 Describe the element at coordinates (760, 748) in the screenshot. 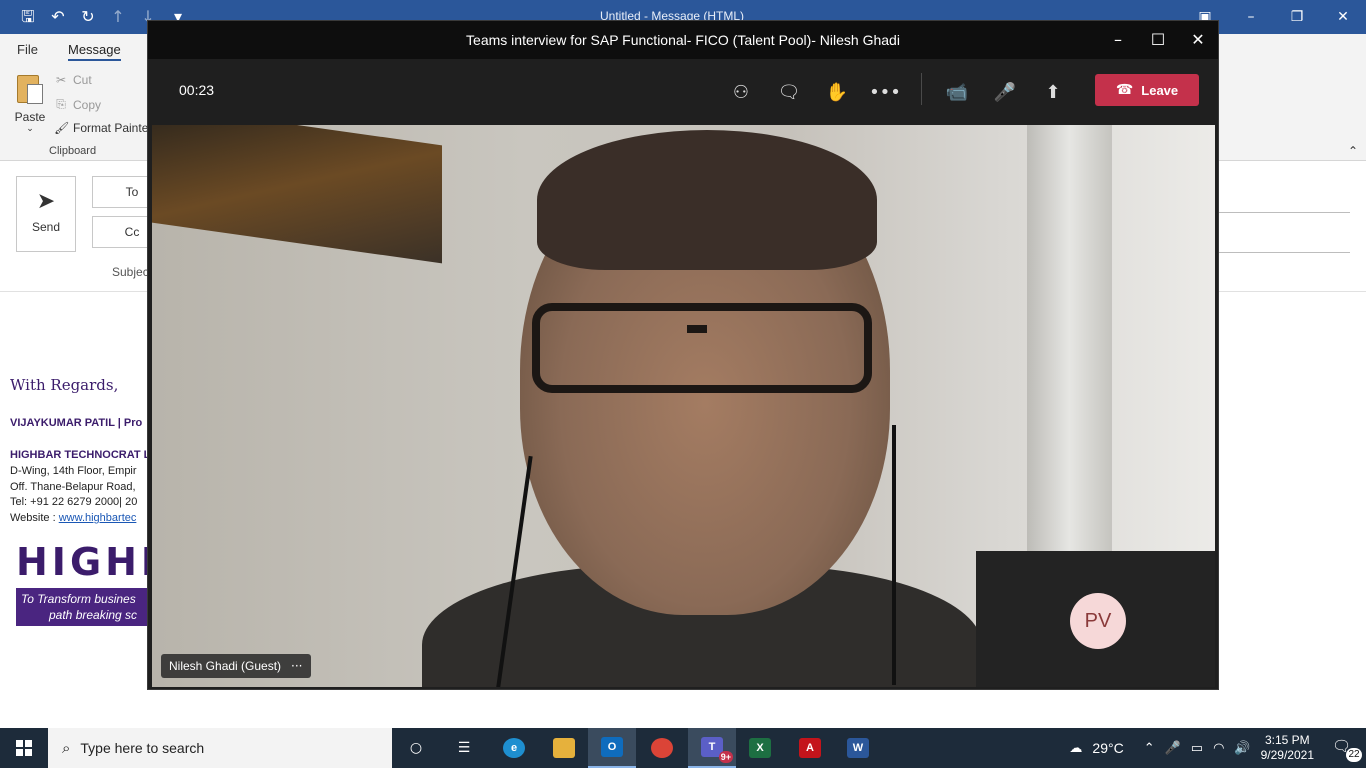

I see `excel-icon: X` at that location.